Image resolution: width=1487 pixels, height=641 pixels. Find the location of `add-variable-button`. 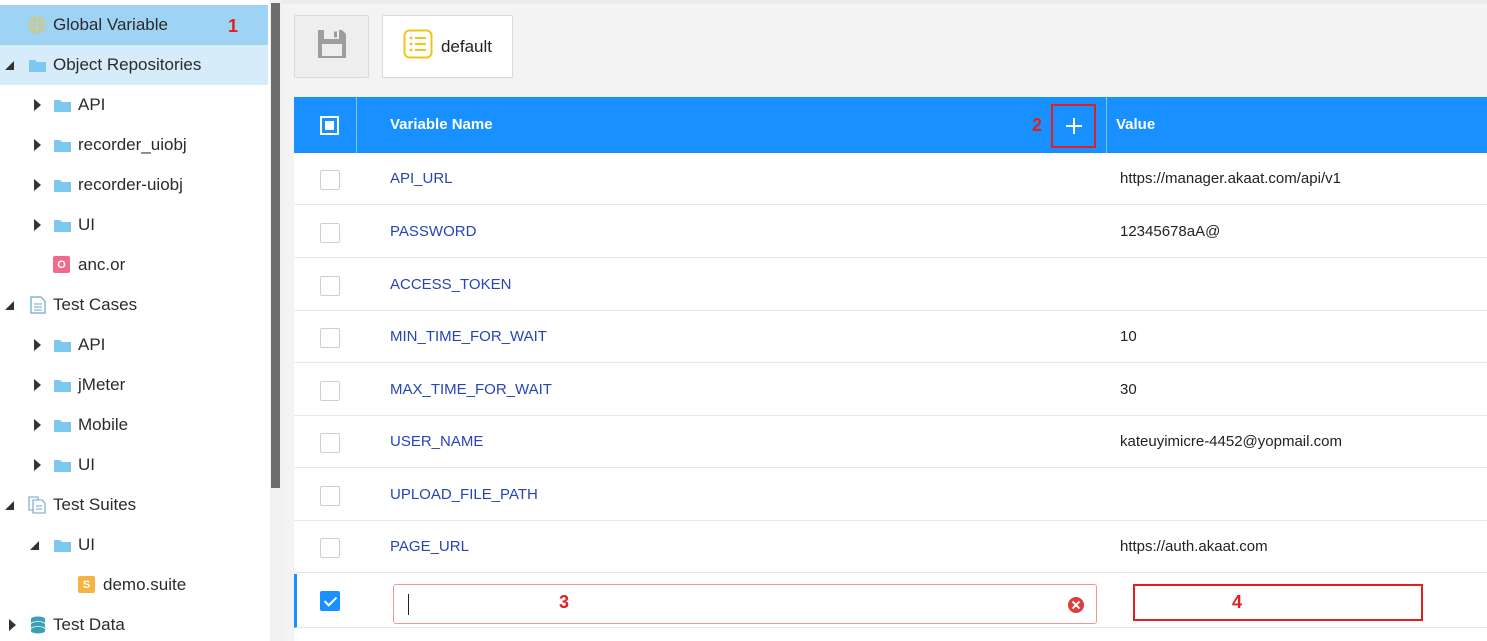

add-variable-button is located at coordinates (1073, 126).